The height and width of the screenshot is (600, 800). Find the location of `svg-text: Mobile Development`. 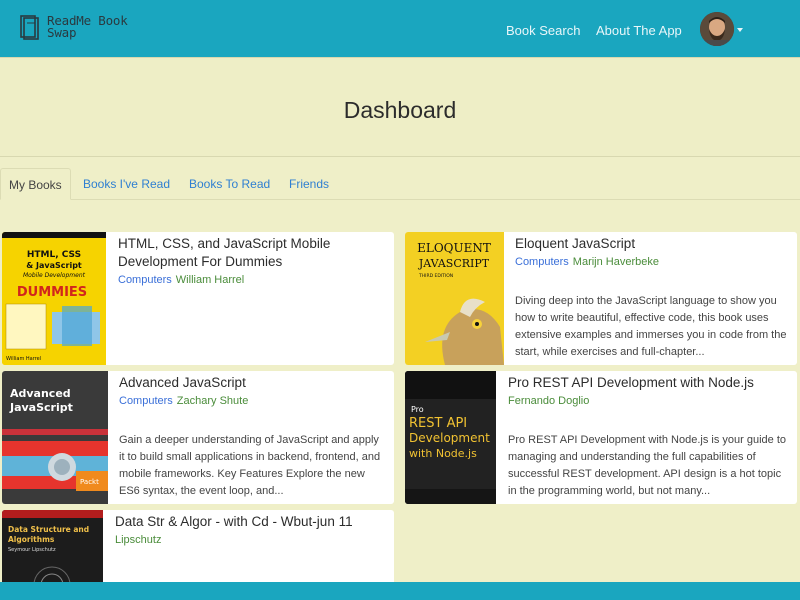

svg-text: Mobile Development is located at coordinates (54, 275).